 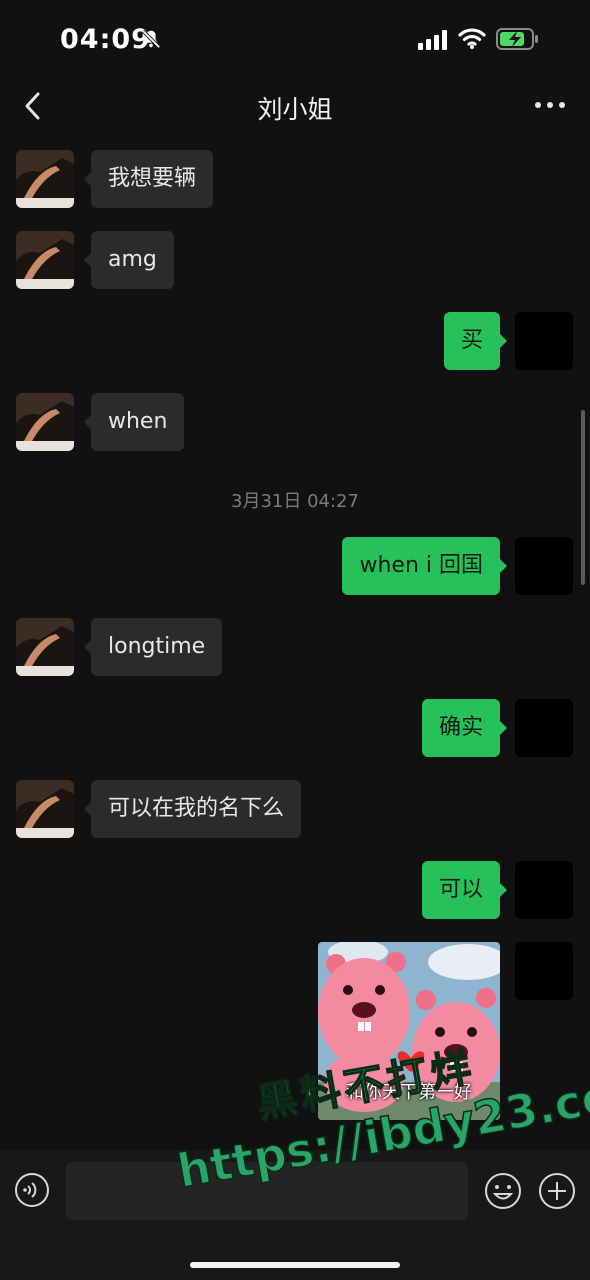 I want to click on message-bubble-sent: 可以, so click(x=464, y=890).